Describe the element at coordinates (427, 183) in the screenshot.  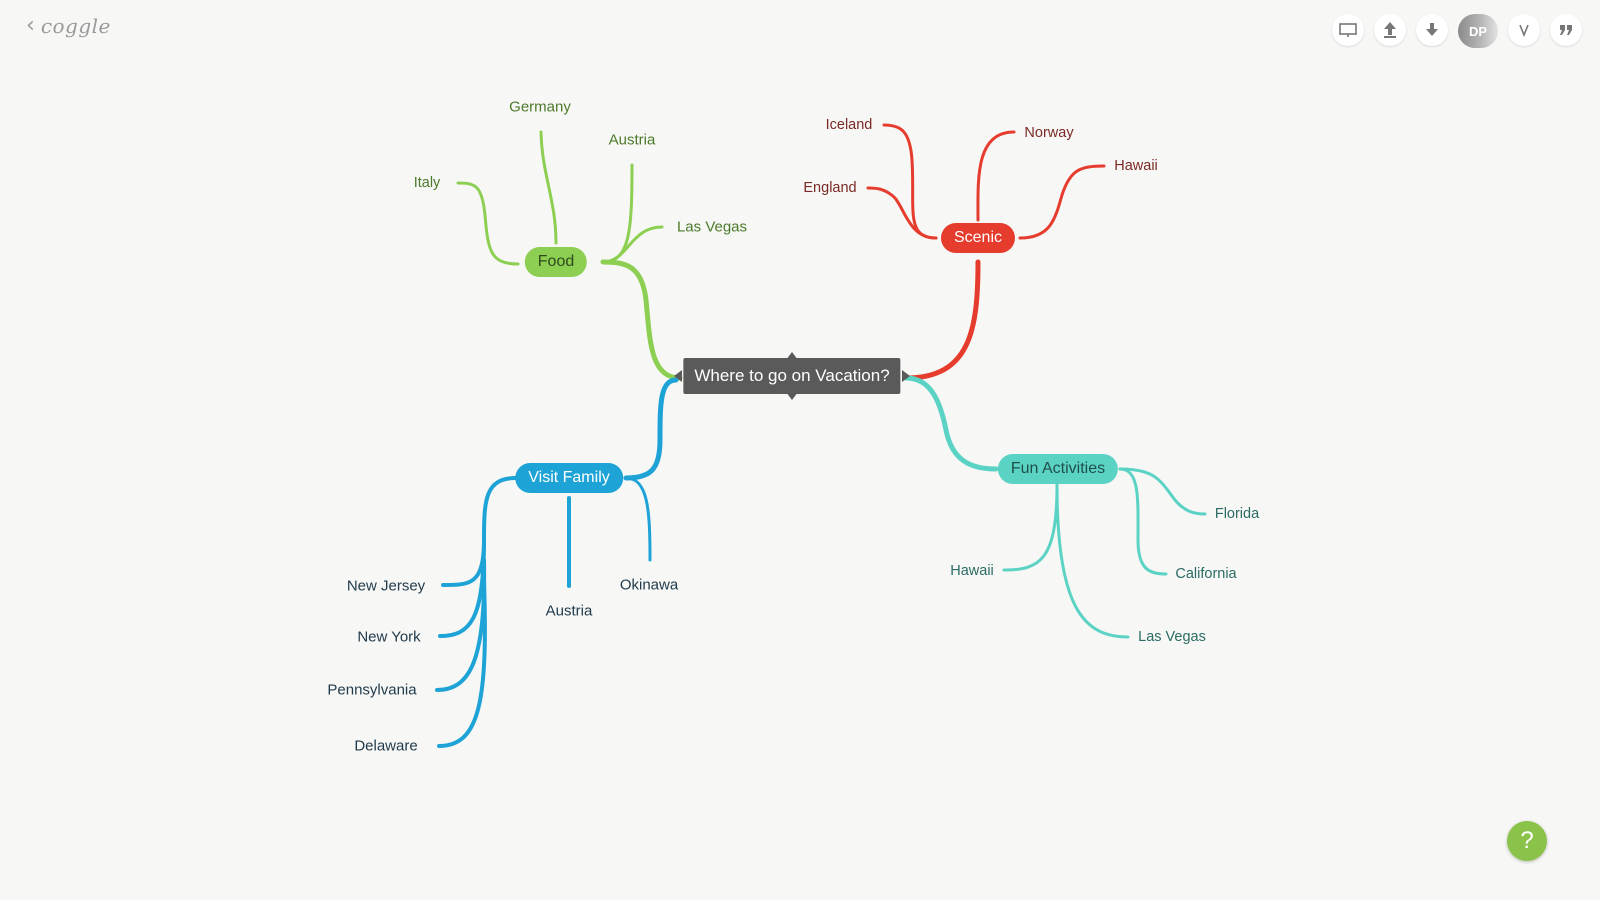
I see `leaf-food-italy: Italy` at that location.